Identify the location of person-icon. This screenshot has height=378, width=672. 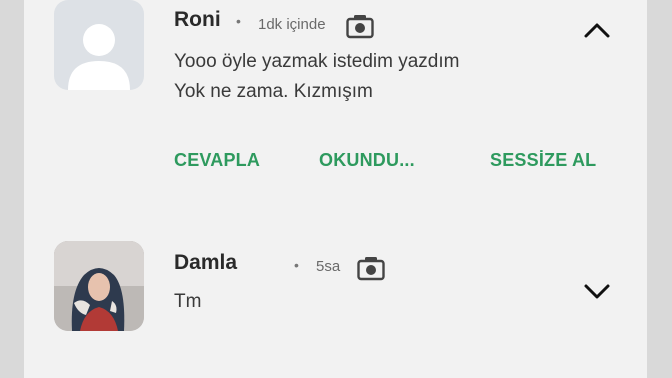
(99, 57).